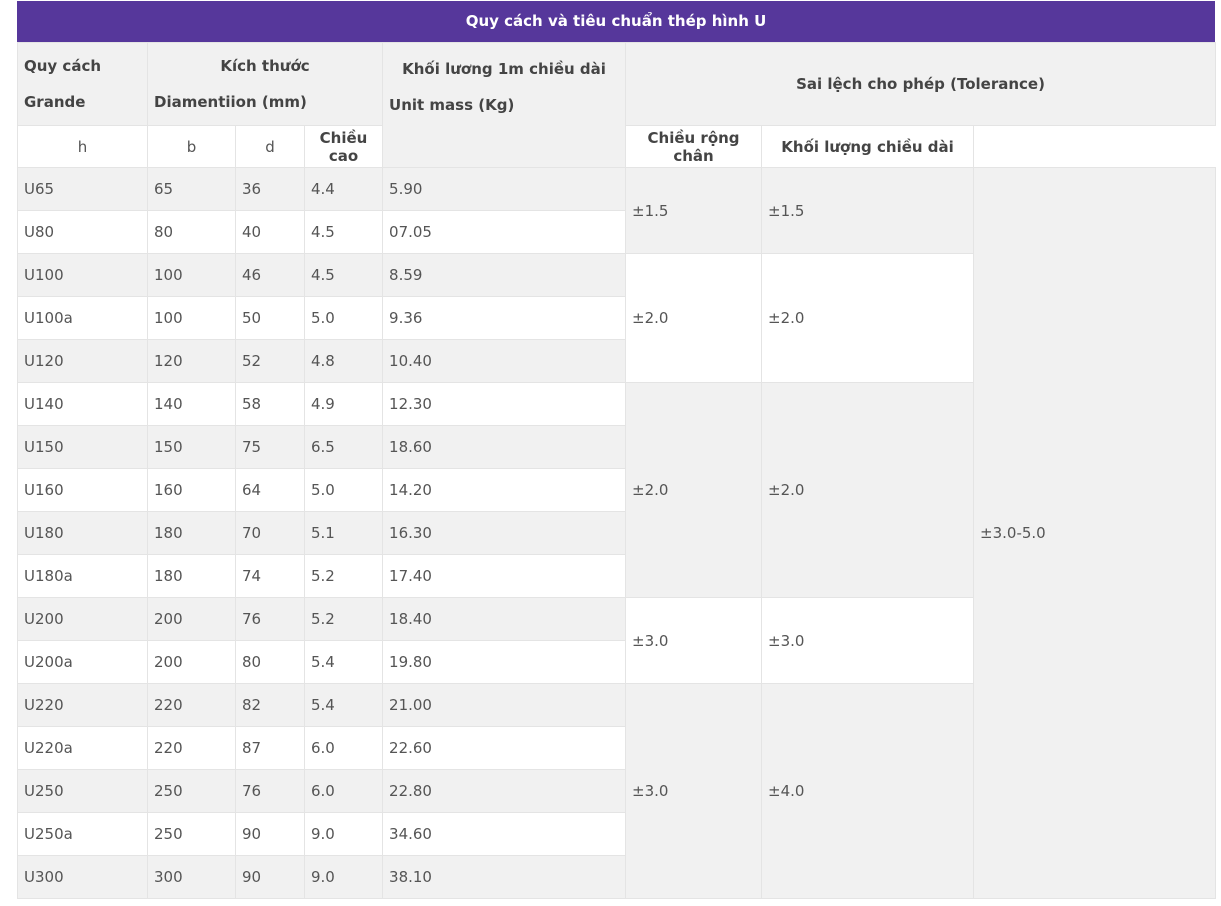  Describe the element at coordinates (265, 84) in the screenshot. I see `header-dimensions: Kích thước Diamentiion (mm)` at that location.